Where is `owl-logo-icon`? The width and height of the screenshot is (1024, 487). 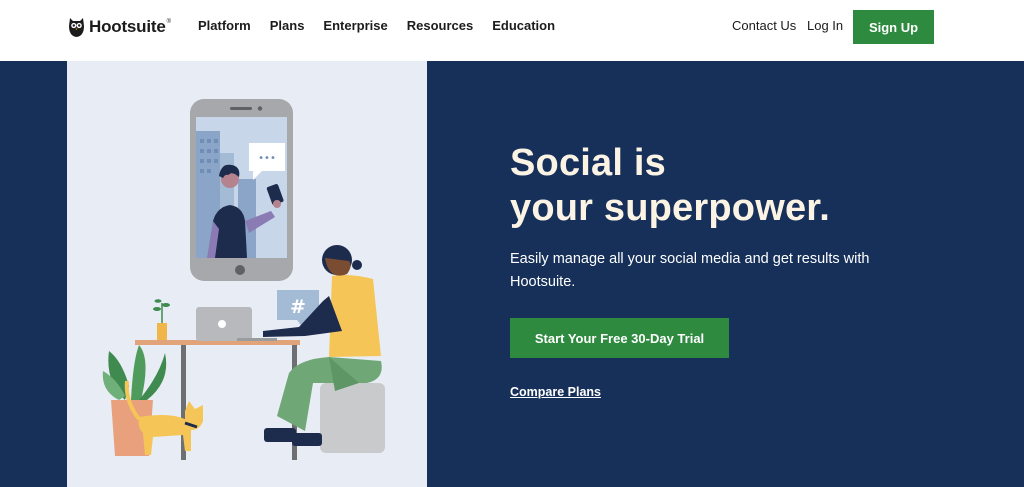 owl-logo-icon is located at coordinates (76, 27).